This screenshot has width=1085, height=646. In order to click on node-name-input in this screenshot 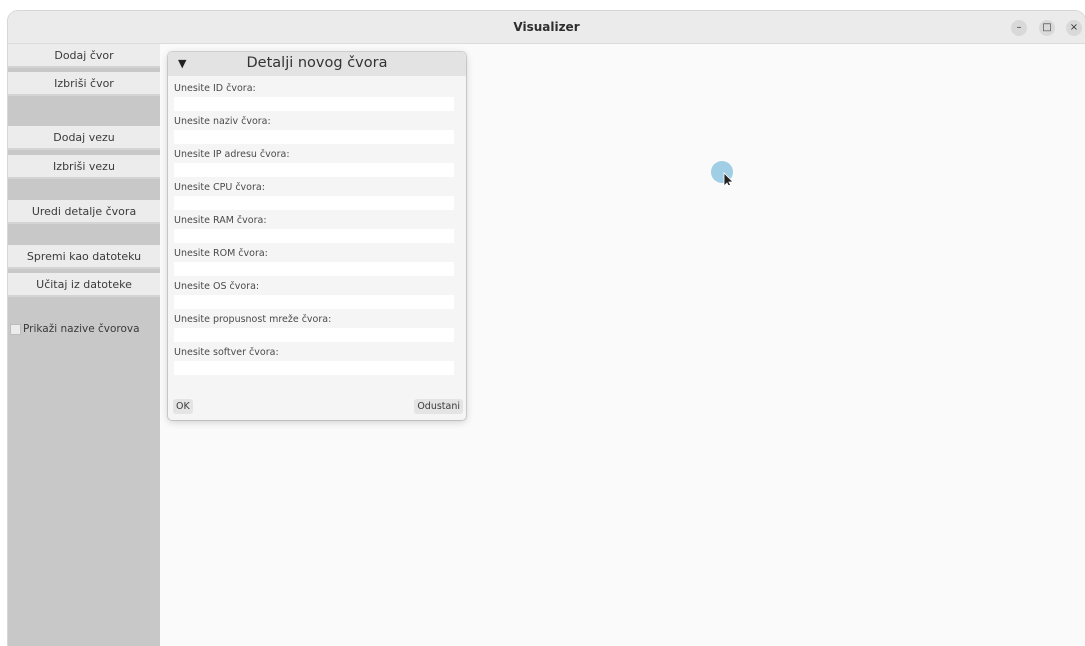, I will do `click(314, 137)`.